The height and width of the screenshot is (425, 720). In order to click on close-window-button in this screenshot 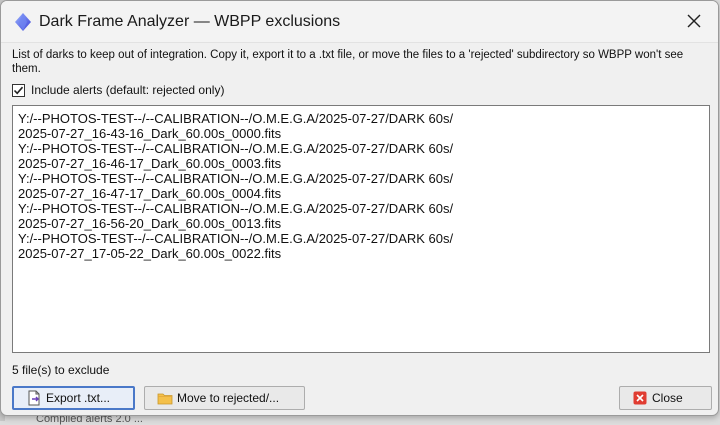, I will do `click(694, 21)`.